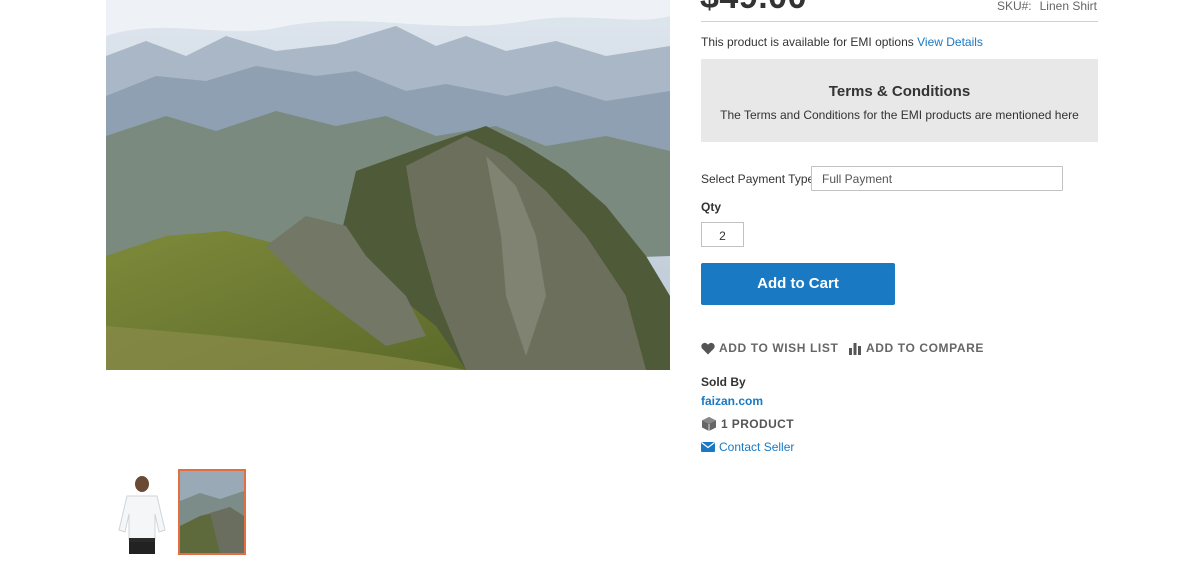  I want to click on product-price: $49.00, so click(753, 8).